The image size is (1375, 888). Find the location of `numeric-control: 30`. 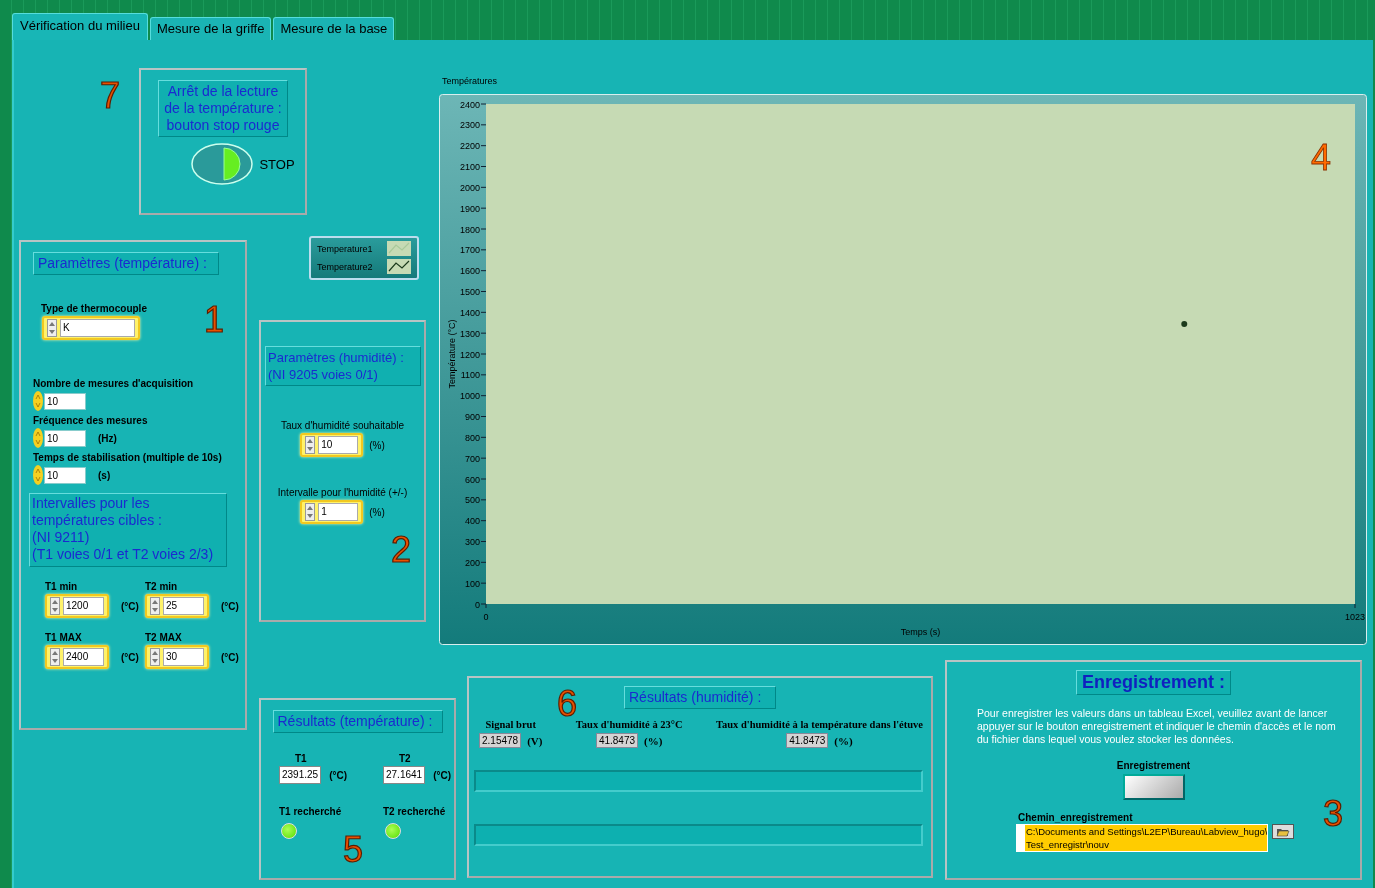

numeric-control: 30 is located at coordinates (177, 657).